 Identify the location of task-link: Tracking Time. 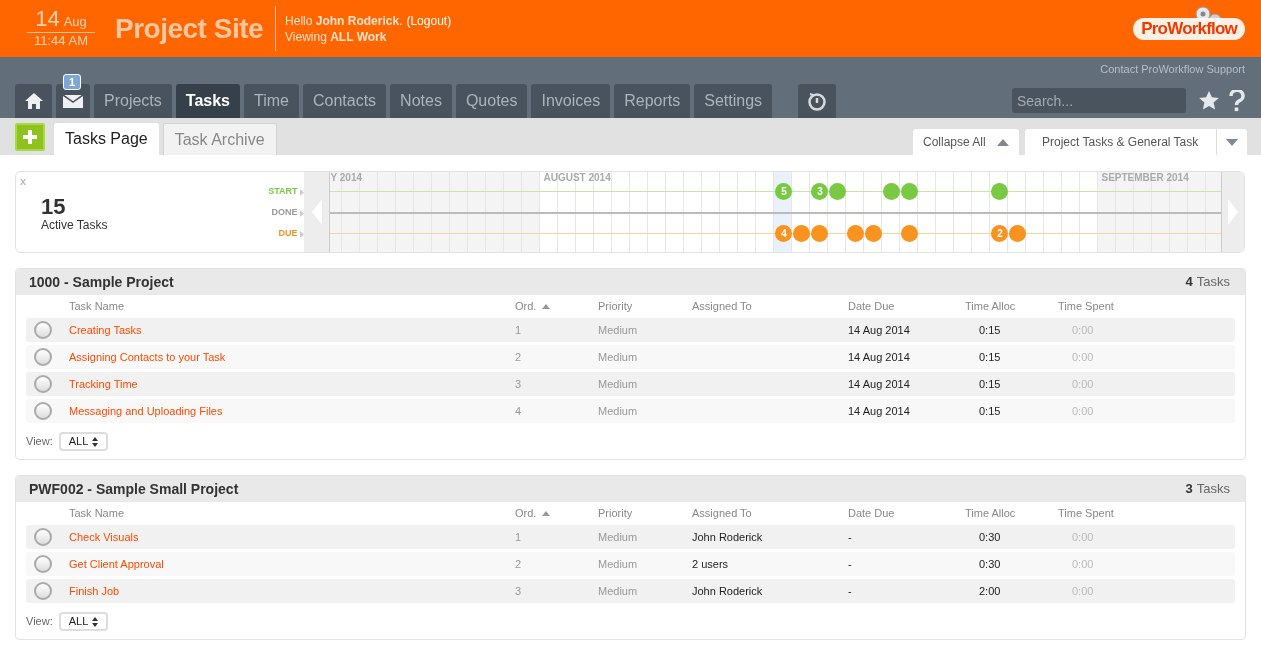
(292, 384).